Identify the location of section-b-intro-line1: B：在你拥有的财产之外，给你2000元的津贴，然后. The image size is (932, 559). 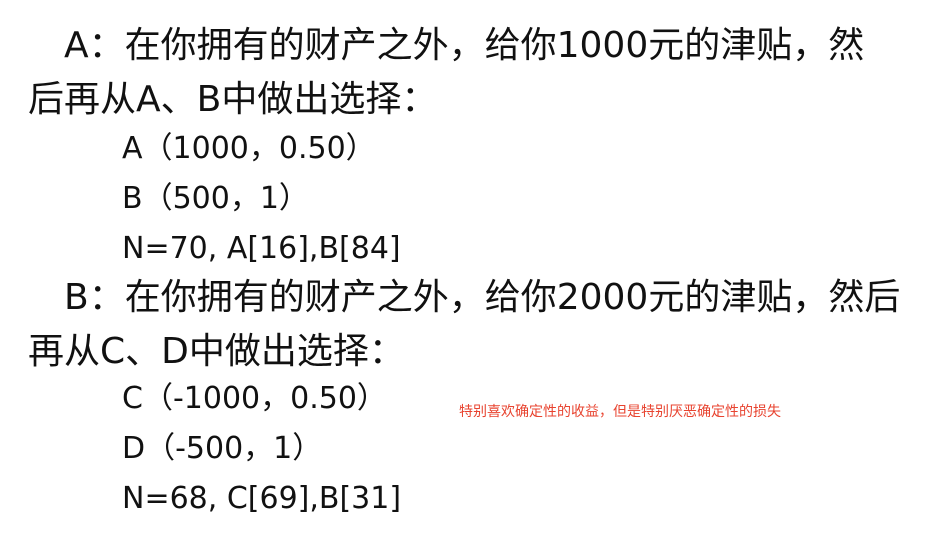
(482, 297).